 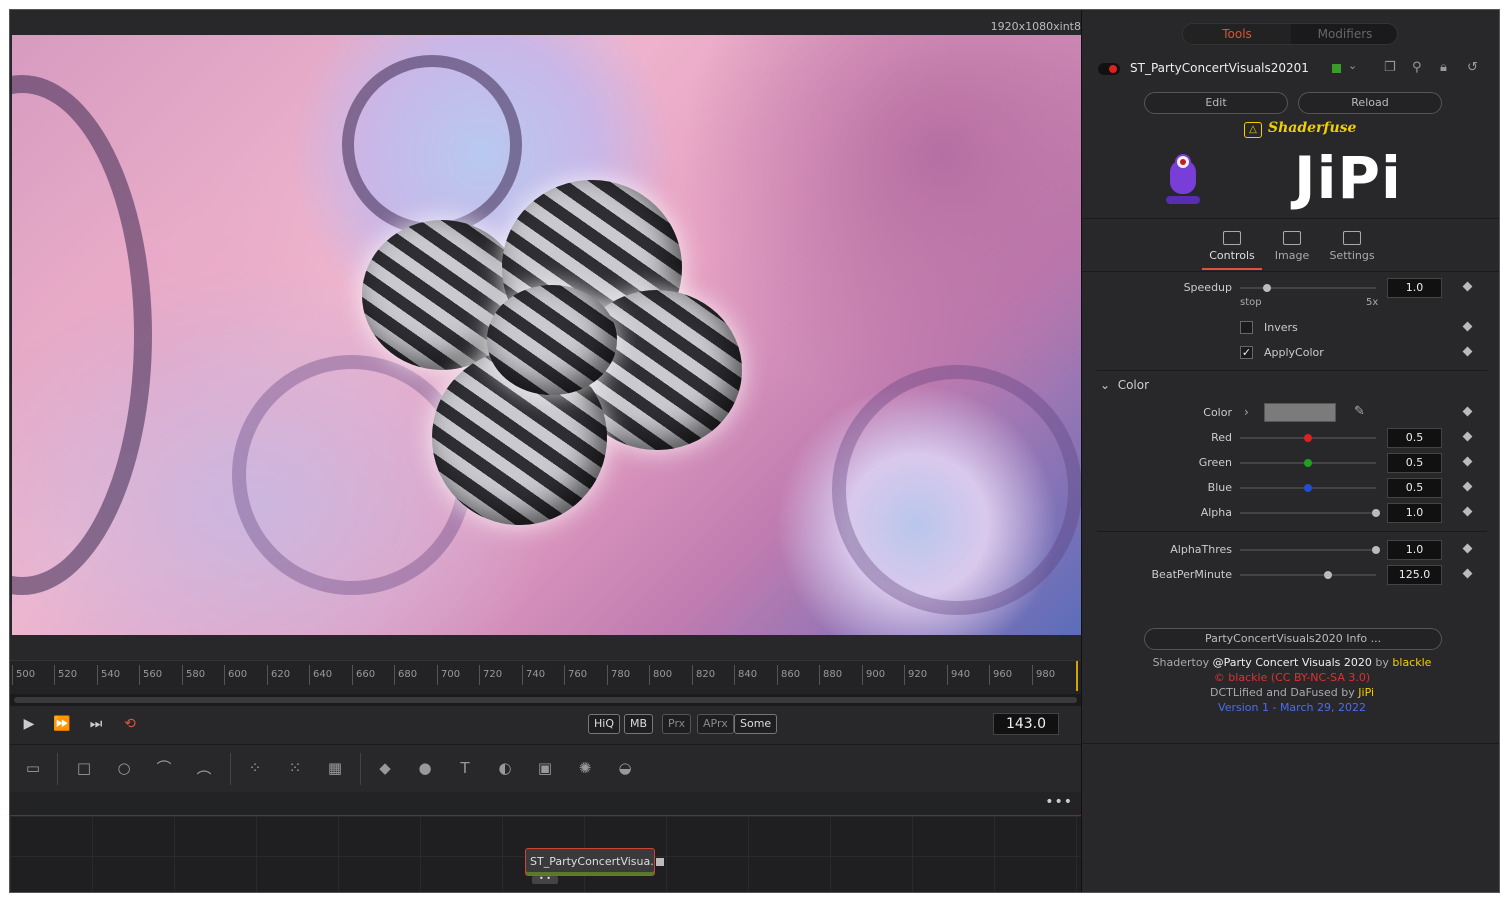 What do you see at coordinates (1414, 288) in the screenshot?
I see `speedup-value: 1.0` at bounding box center [1414, 288].